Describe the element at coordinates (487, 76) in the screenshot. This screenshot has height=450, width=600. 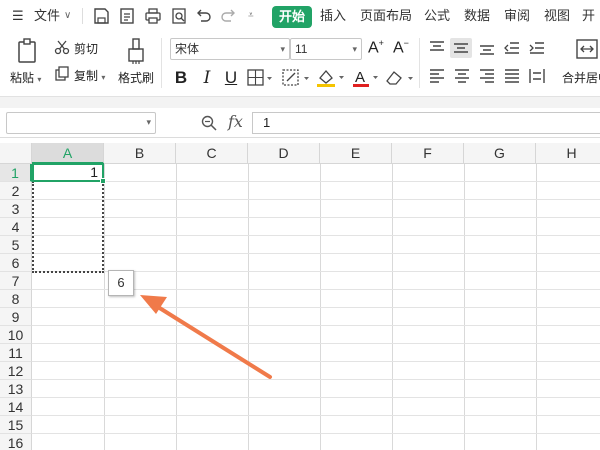
I see `align-right-icon` at that location.